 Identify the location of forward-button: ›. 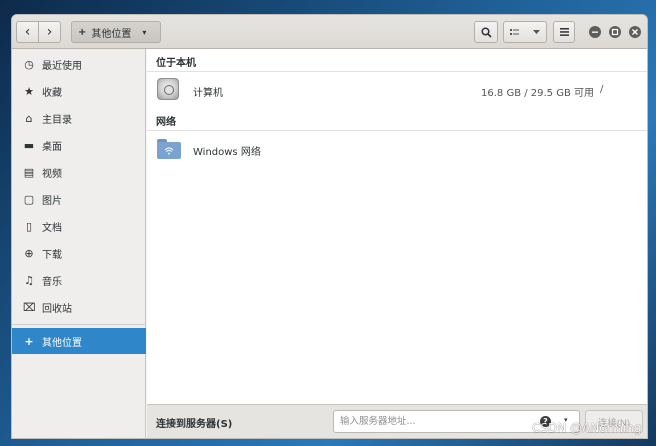
(49, 32).